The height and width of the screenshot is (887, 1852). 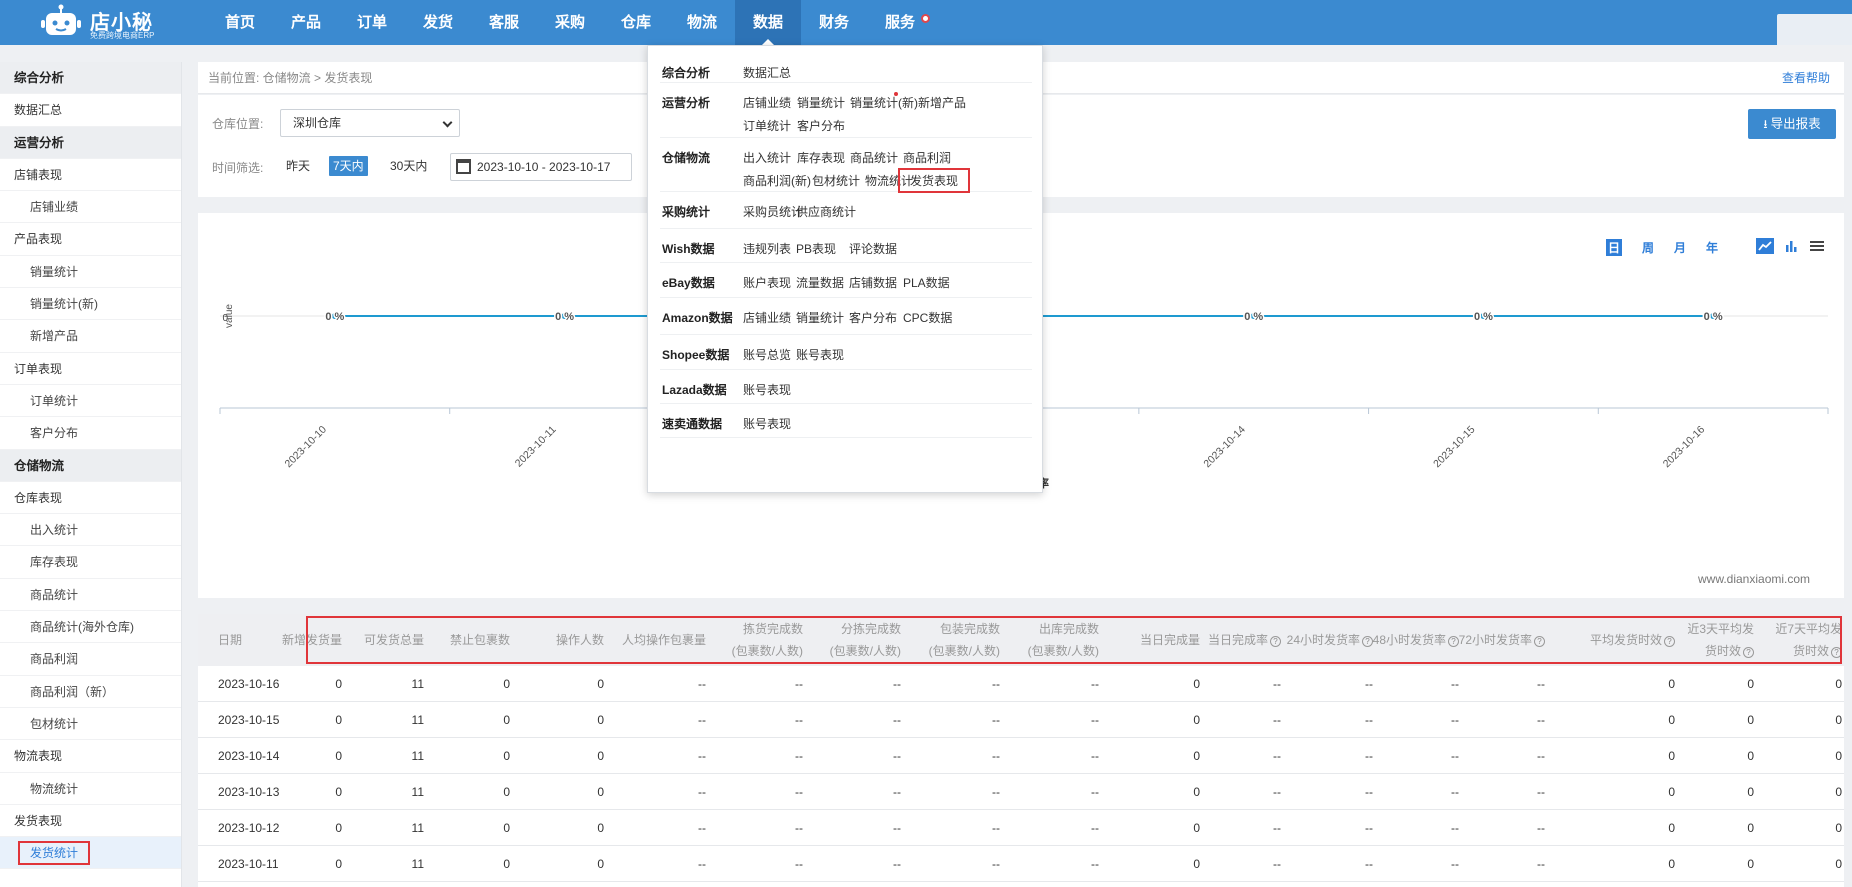 What do you see at coordinates (873, 282) in the screenshot?
I see `dropdown-link: 店铺数据` at bounding box center [873, 282].